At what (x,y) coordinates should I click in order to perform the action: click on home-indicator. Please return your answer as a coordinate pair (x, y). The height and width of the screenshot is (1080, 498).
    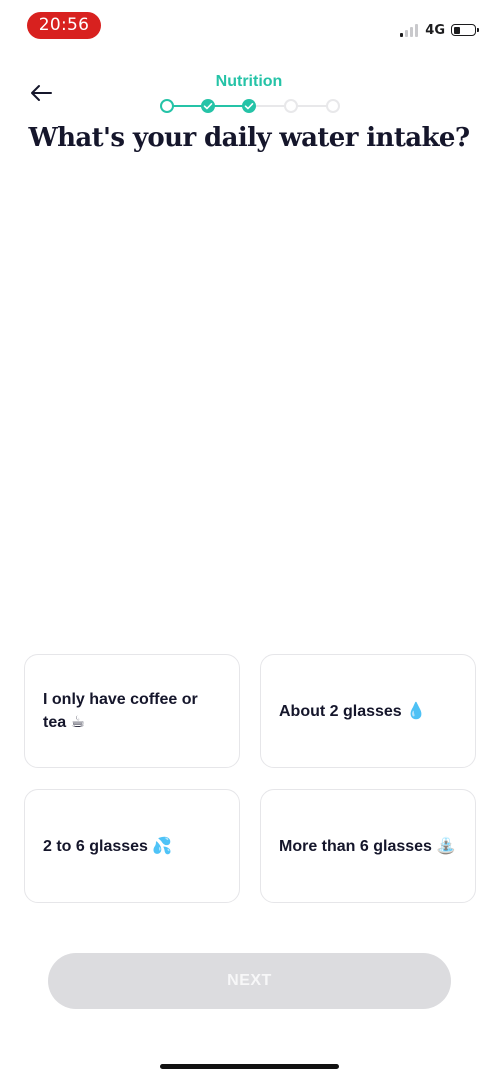
    Looking at the image, I should click on (249, 1066).